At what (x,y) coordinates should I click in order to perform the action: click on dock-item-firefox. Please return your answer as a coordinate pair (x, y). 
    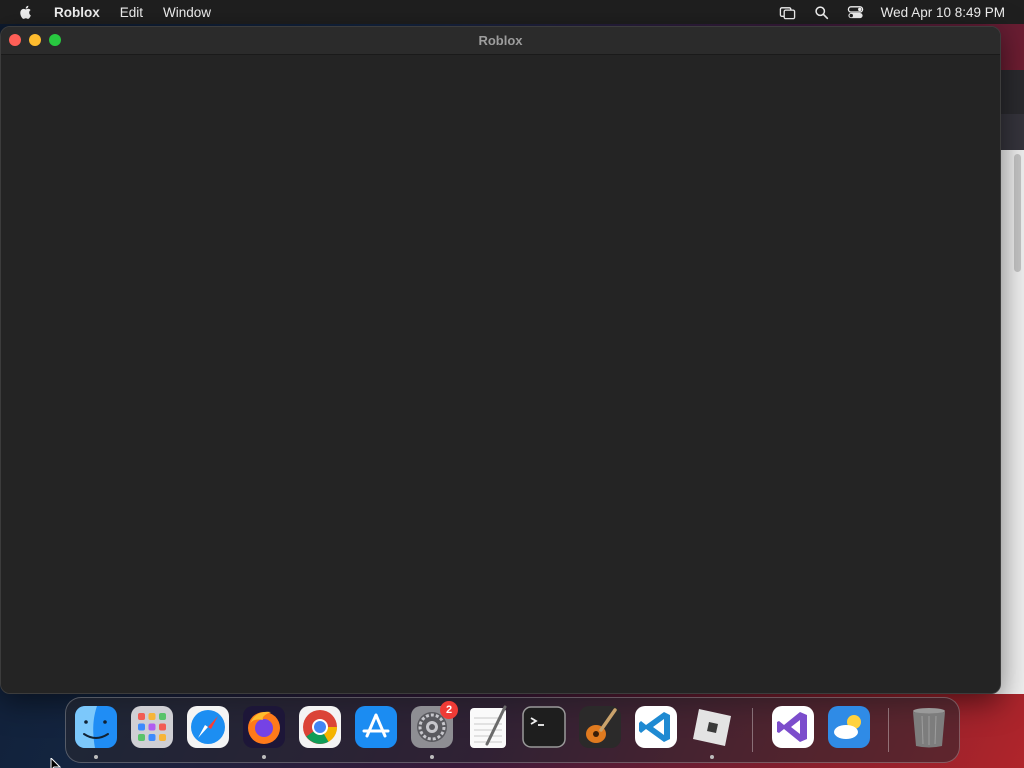
    Looking at the image, I should click on (264, 731).